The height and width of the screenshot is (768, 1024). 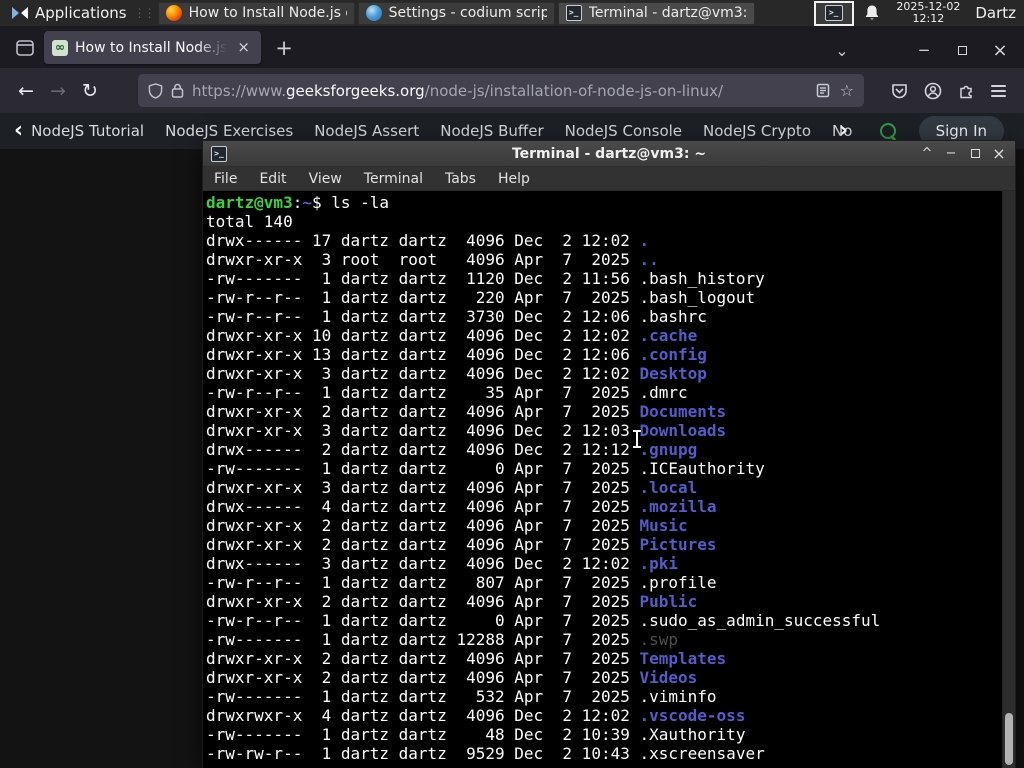 I want to click on user-menu: Dartz, so click(x=996, y=13).